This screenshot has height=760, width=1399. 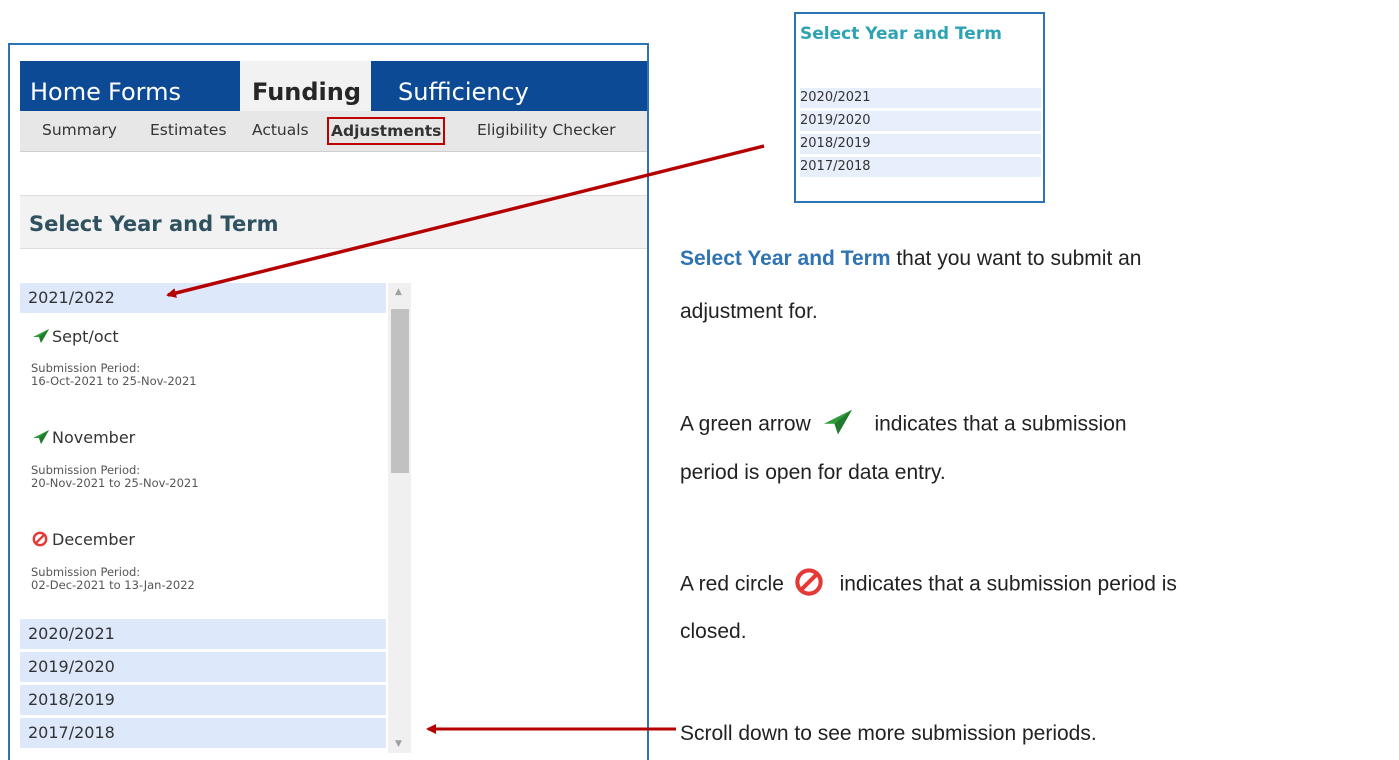 I want to click on submission-period-range: 20-Nov-2021 to 25-Nov-2021, so click(x=115, y=483).